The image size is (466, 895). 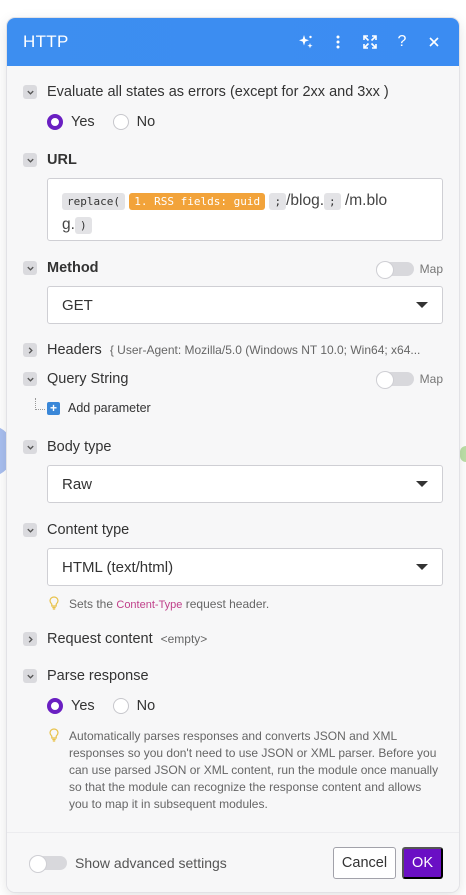 What do you see at coordinates (83, 225) in the screenshot?
I see `function-close-pill: )` at bounding box center [83, 225].